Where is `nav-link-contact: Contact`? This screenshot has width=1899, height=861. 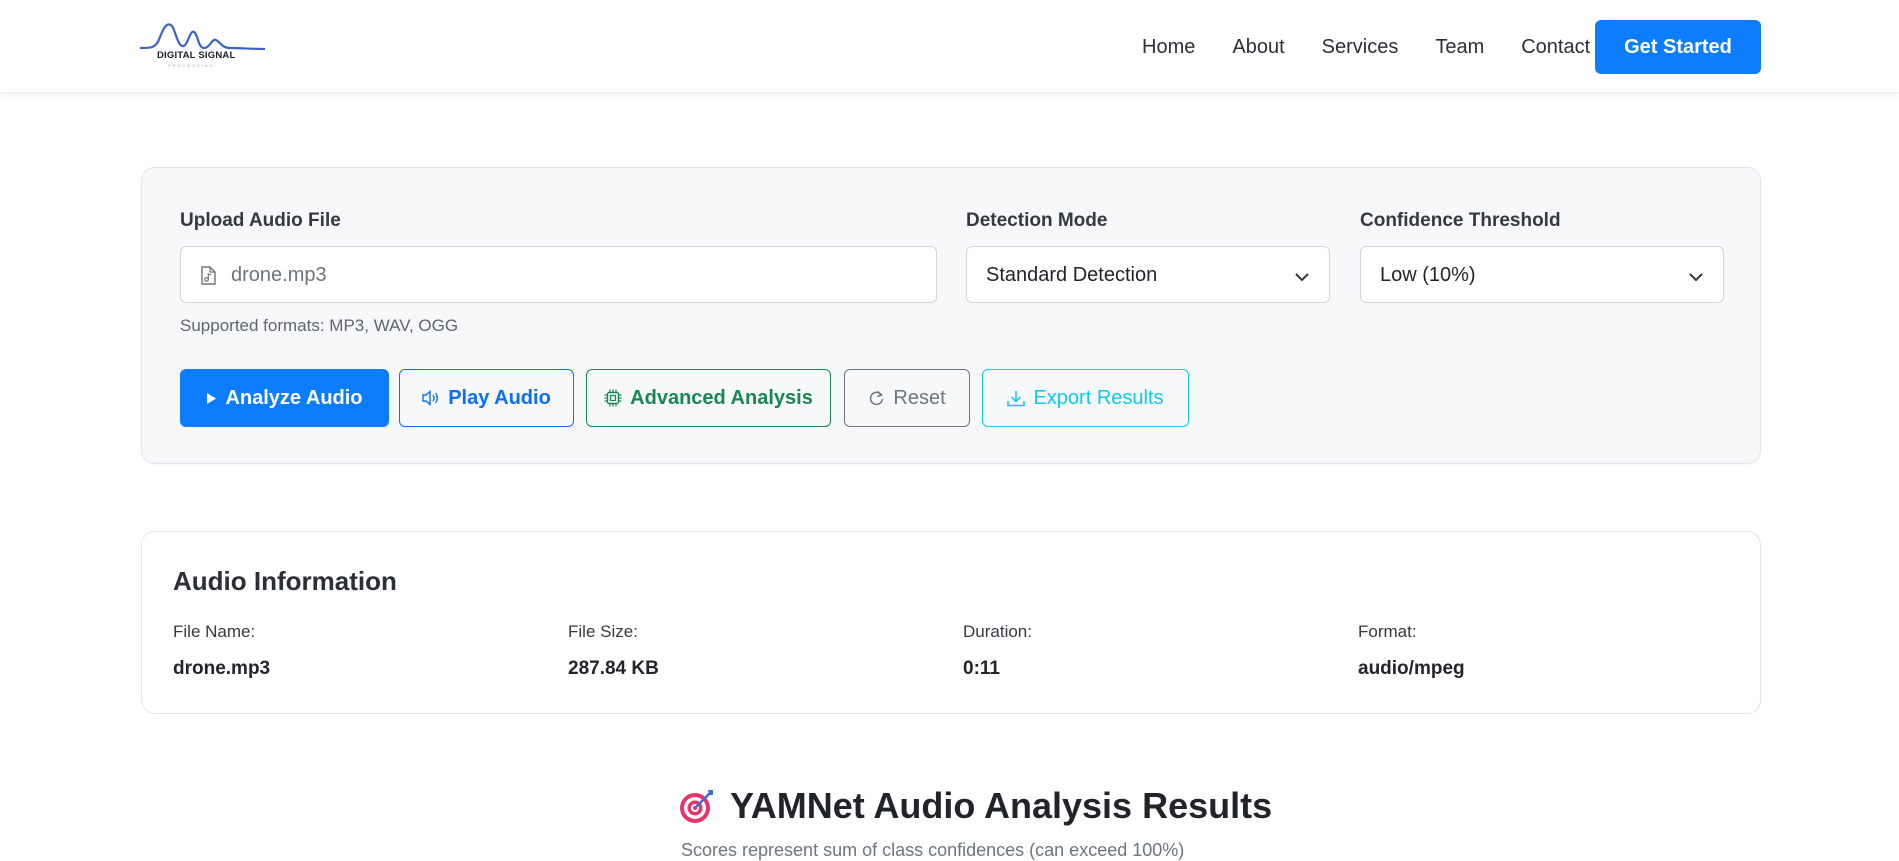 nav-link-contact: Contact is located at coordinates (1555, 48).